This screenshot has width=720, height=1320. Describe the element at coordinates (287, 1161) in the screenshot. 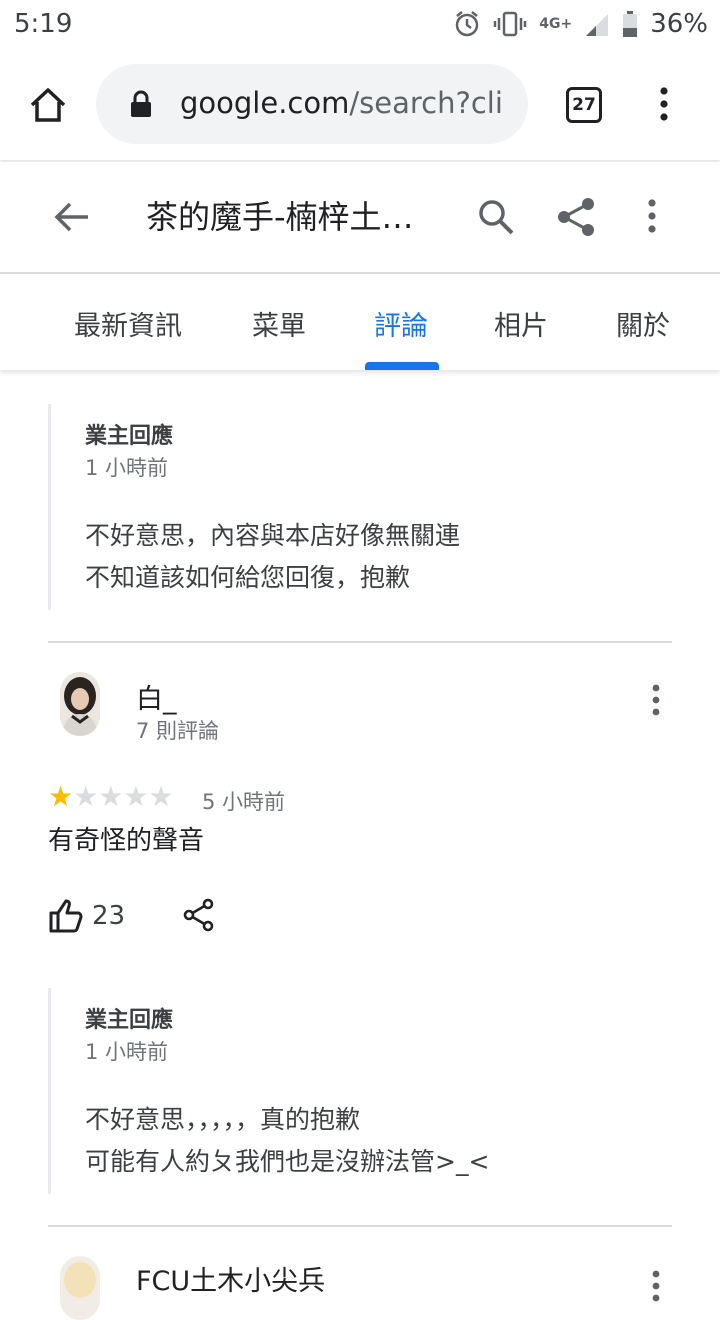

I see `owner-reply-text-line: 可能有人約ㄆ我們也是沒辦法管>_<` at that location.